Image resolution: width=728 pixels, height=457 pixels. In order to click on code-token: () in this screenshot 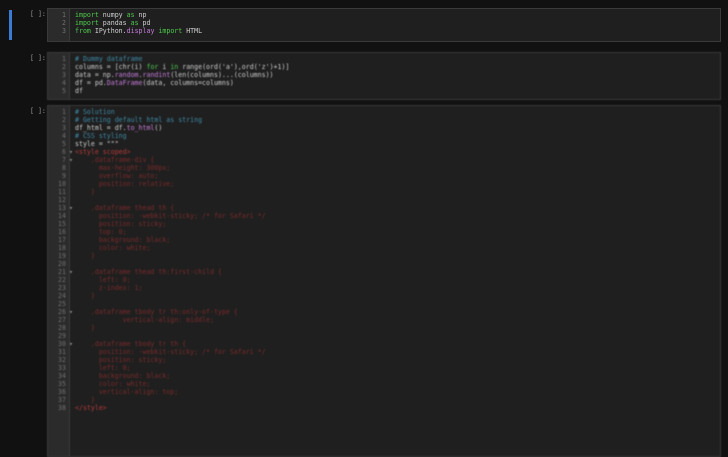, I will do `click(158, 128)`.